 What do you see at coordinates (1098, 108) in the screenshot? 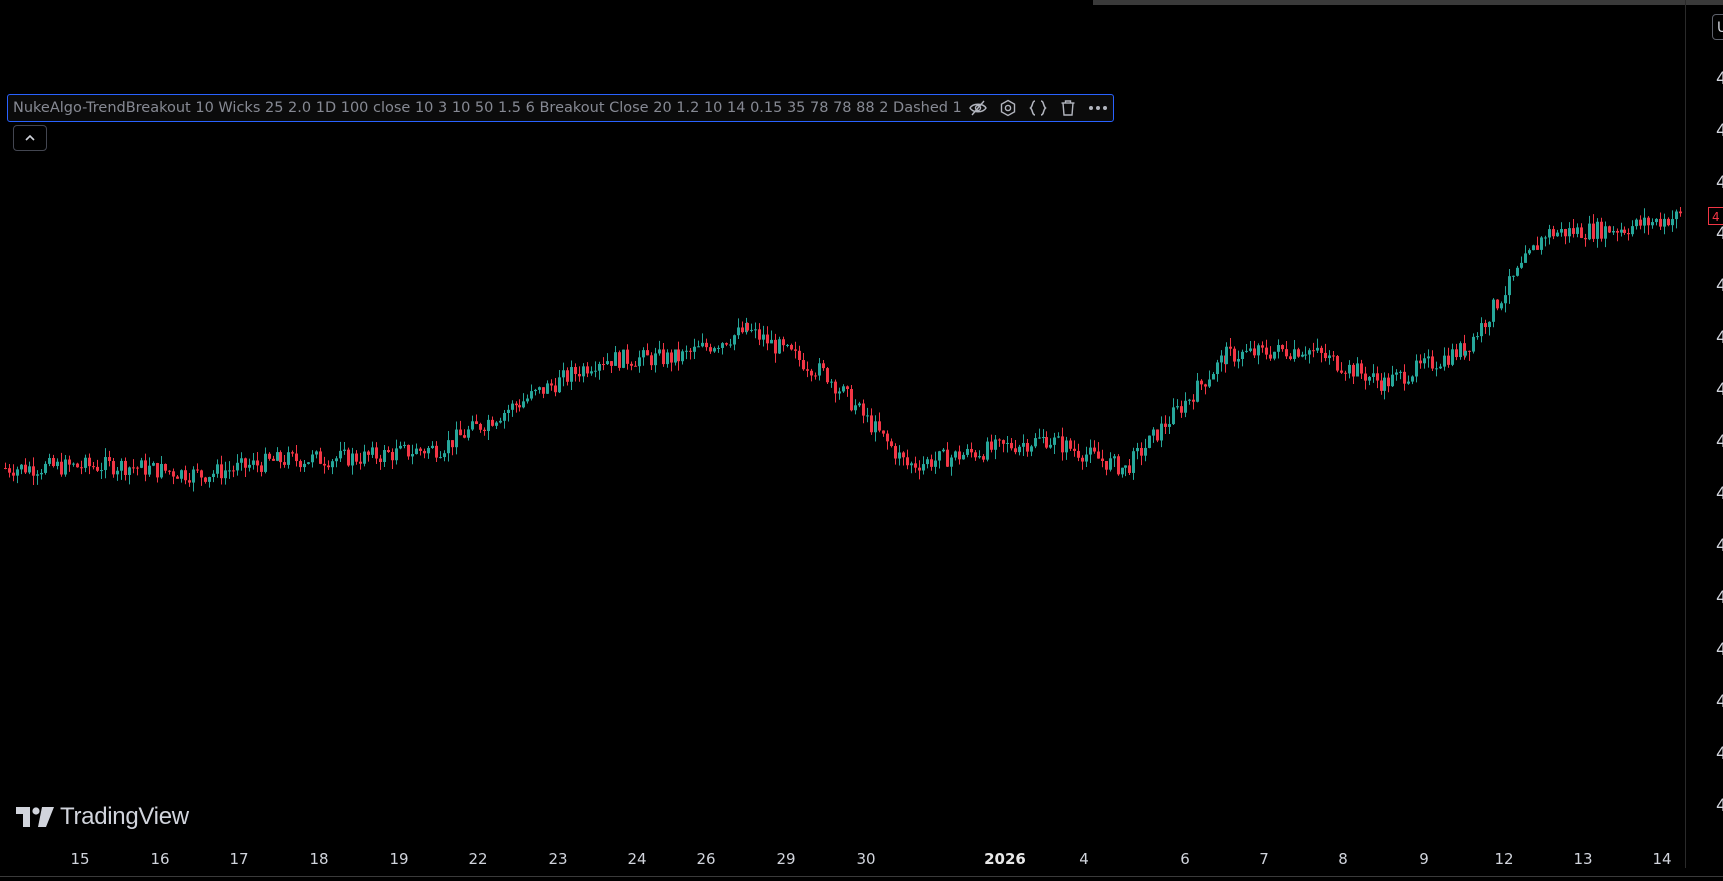
I see `more-icon` at bounding box center [1098, 108].